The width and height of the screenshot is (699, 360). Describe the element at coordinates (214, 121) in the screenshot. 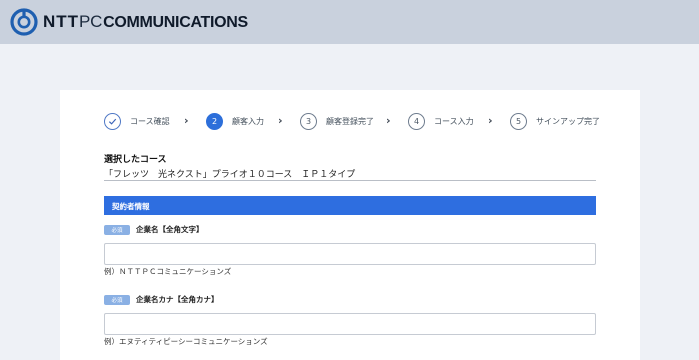

I see `step-number: 2` at that location.